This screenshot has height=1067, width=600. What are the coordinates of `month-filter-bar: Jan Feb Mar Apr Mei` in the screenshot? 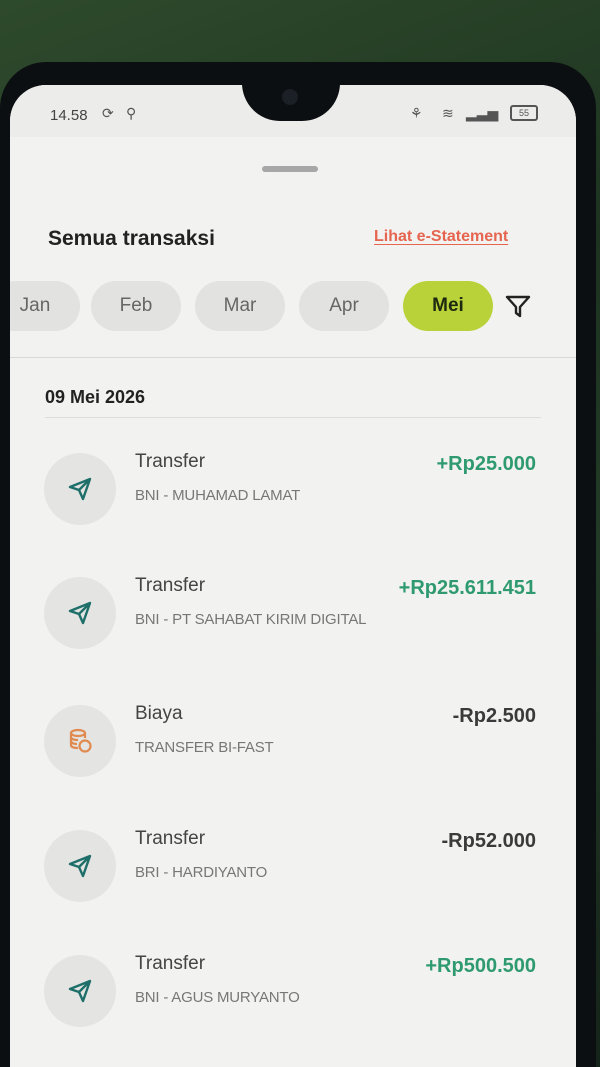 It's located at (280, 307).